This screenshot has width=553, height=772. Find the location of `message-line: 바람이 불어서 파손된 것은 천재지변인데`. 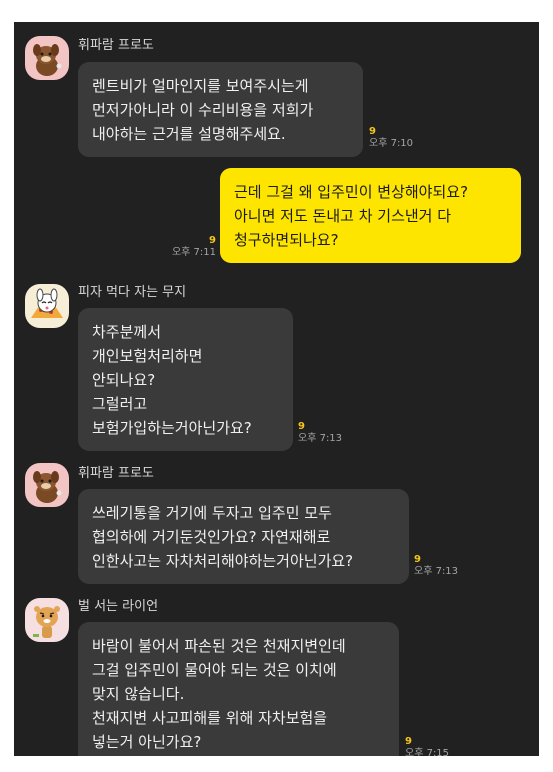

message-line: 바람이 불어서 파손된 것은 천재지변인데 is located at coordinates (219, 646).